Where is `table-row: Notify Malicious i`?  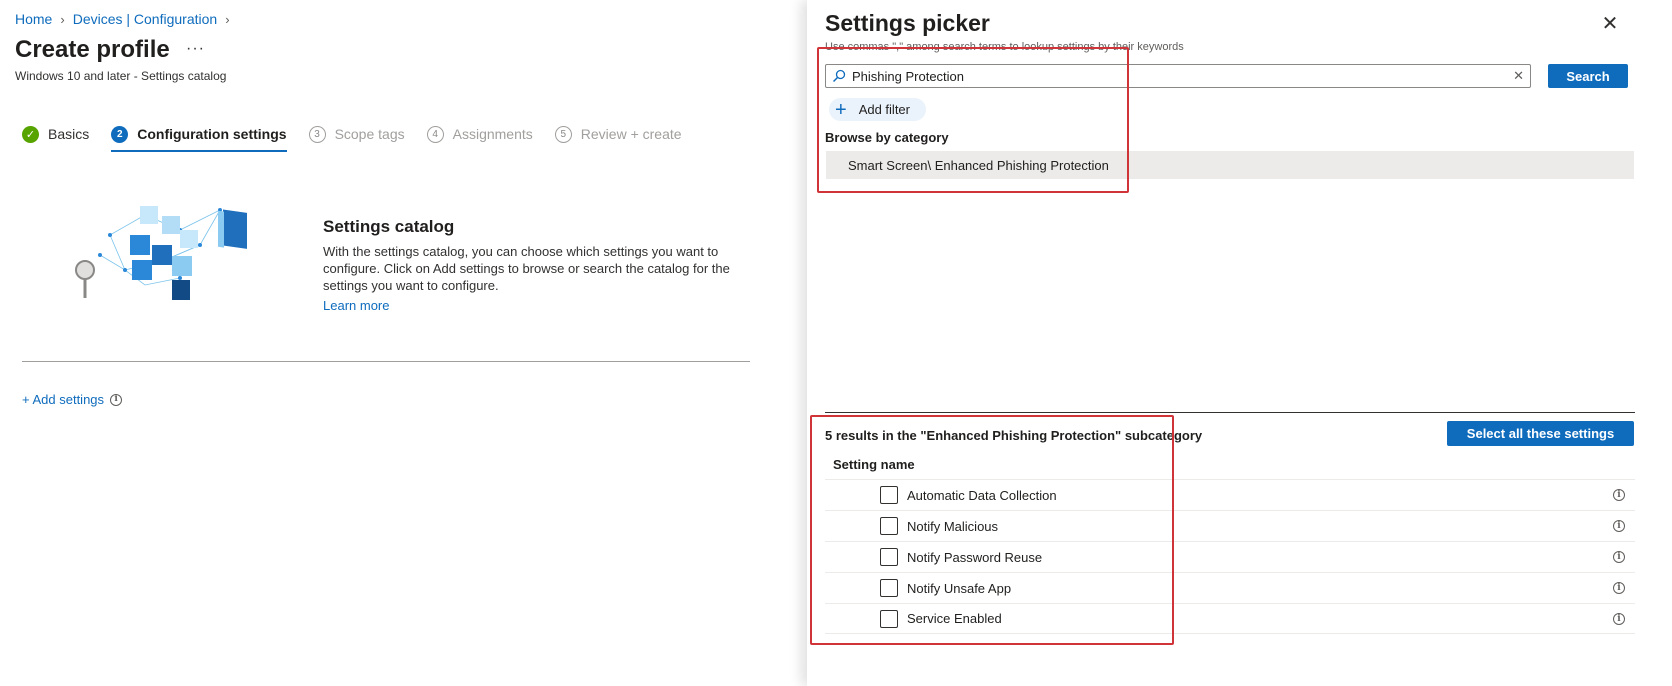
table-row: Notify Malicious i is located at coordinates (1230, 525).